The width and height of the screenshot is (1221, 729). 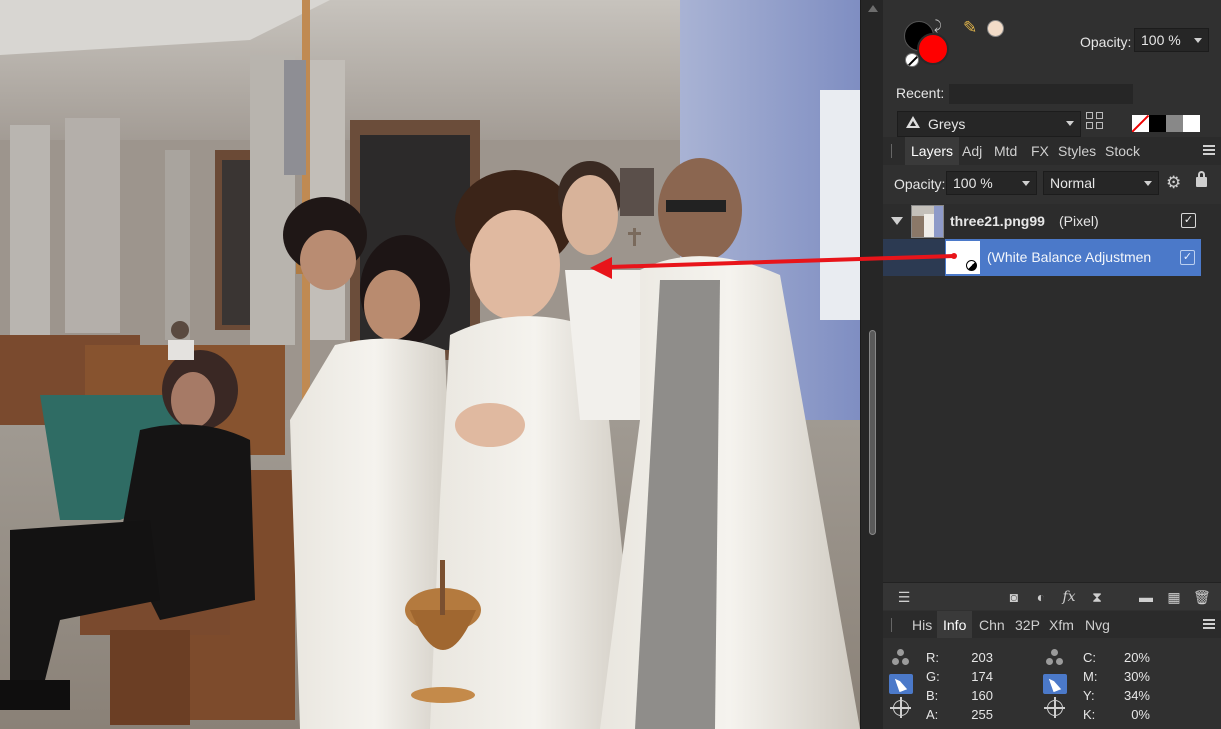 What do you see at coordinates (1191, 123) in the screenshot?
I see `white-swatch` at bounding box center [1191, 123].